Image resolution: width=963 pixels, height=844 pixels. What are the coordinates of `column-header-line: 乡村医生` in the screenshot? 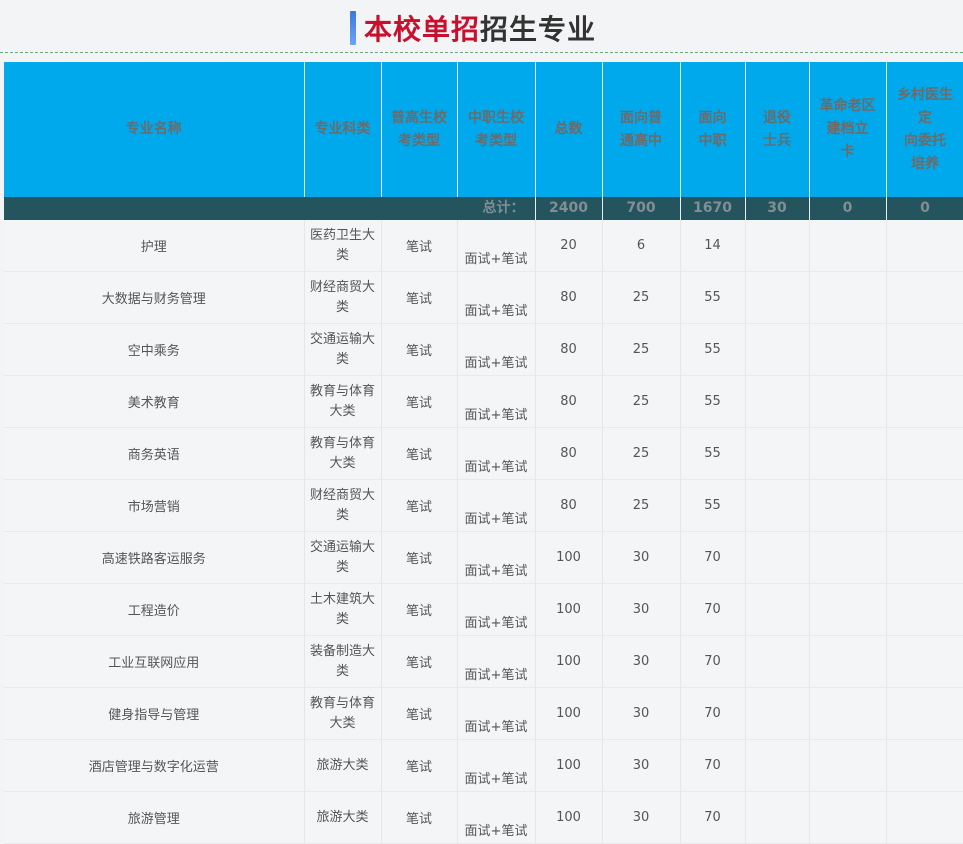 It's located at (925, 95).